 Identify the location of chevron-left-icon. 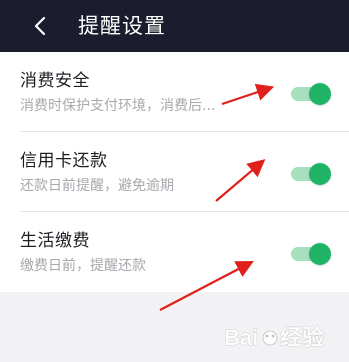
(40, 26).